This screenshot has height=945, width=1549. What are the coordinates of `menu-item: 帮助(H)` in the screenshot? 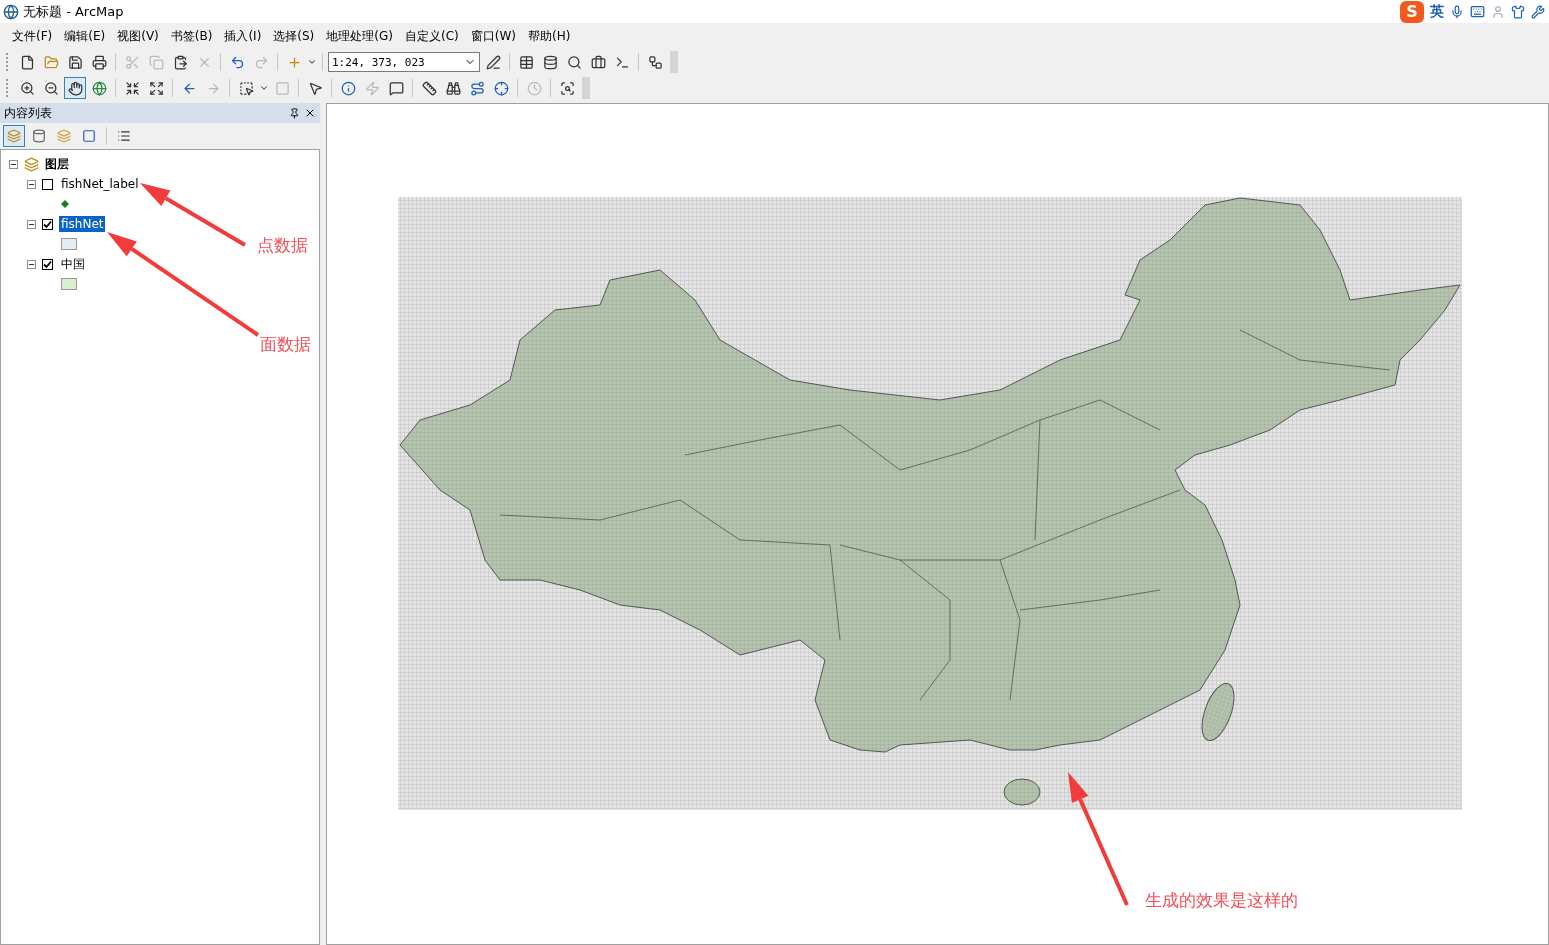 It's located at (549, 36).